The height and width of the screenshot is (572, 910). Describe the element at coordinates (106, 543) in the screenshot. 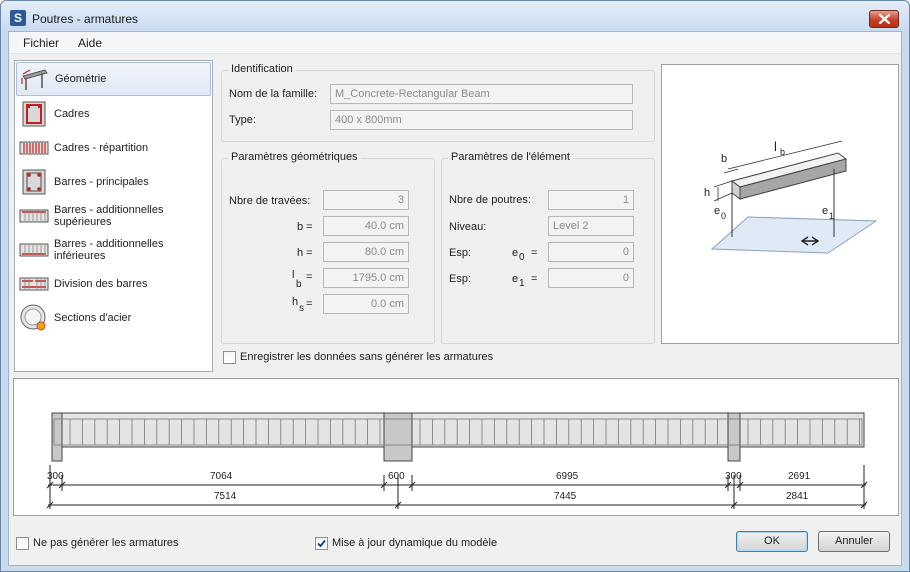

I see `no-generate-label: Ne pas générer les armatures` at that location.